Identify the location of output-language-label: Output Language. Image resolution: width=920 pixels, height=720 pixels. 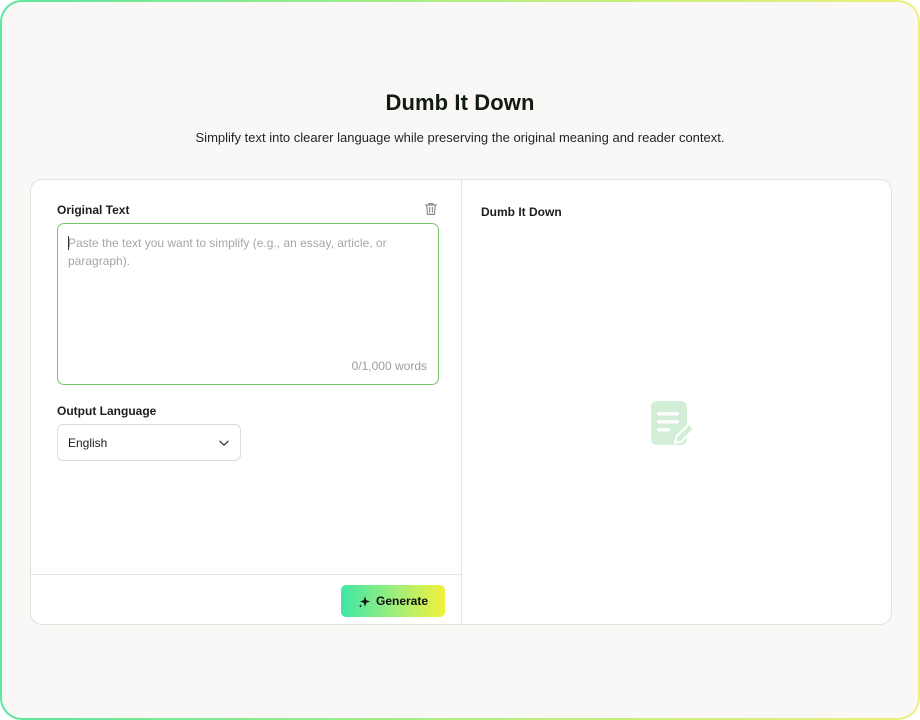
(107, 411).